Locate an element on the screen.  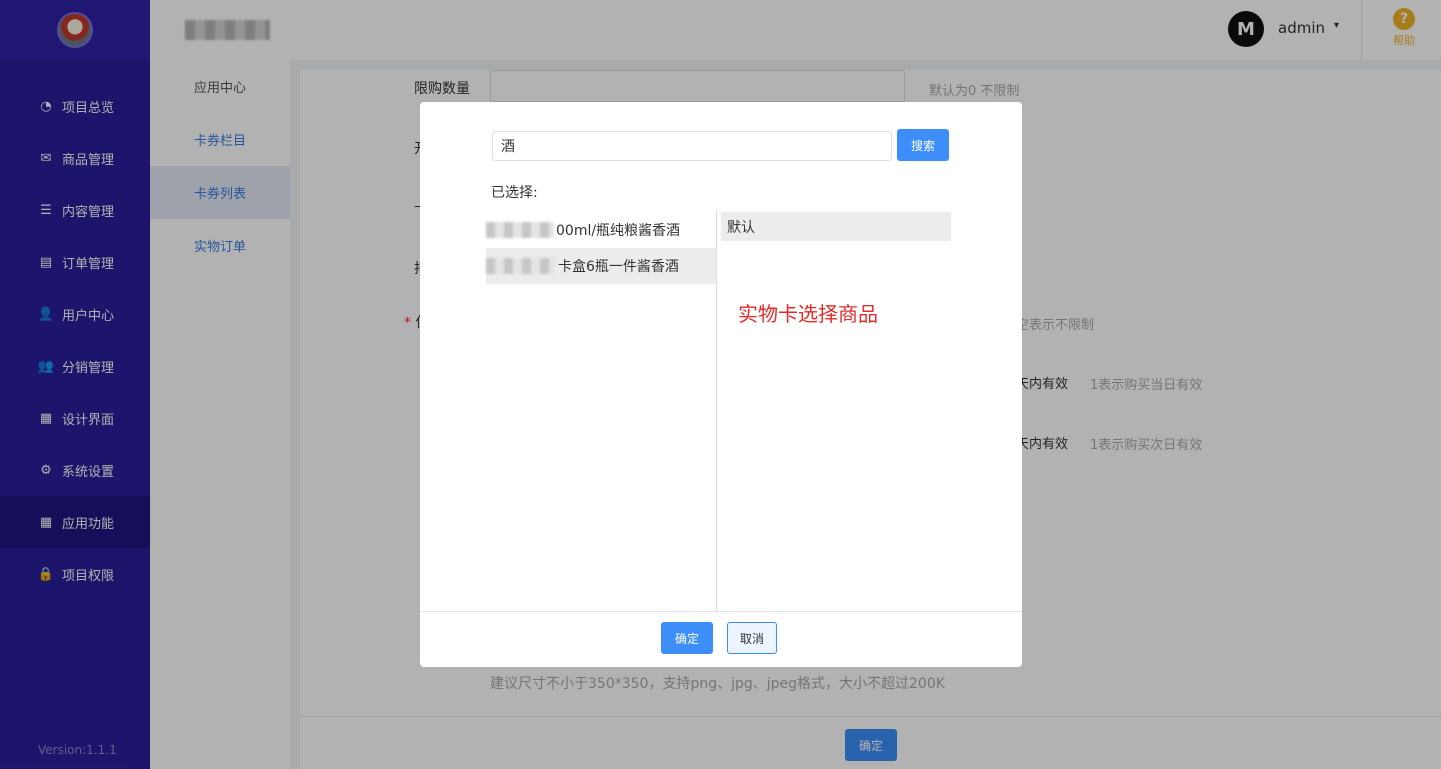
modal-cancel-button: 取消 is located at coordinates (752, 638).